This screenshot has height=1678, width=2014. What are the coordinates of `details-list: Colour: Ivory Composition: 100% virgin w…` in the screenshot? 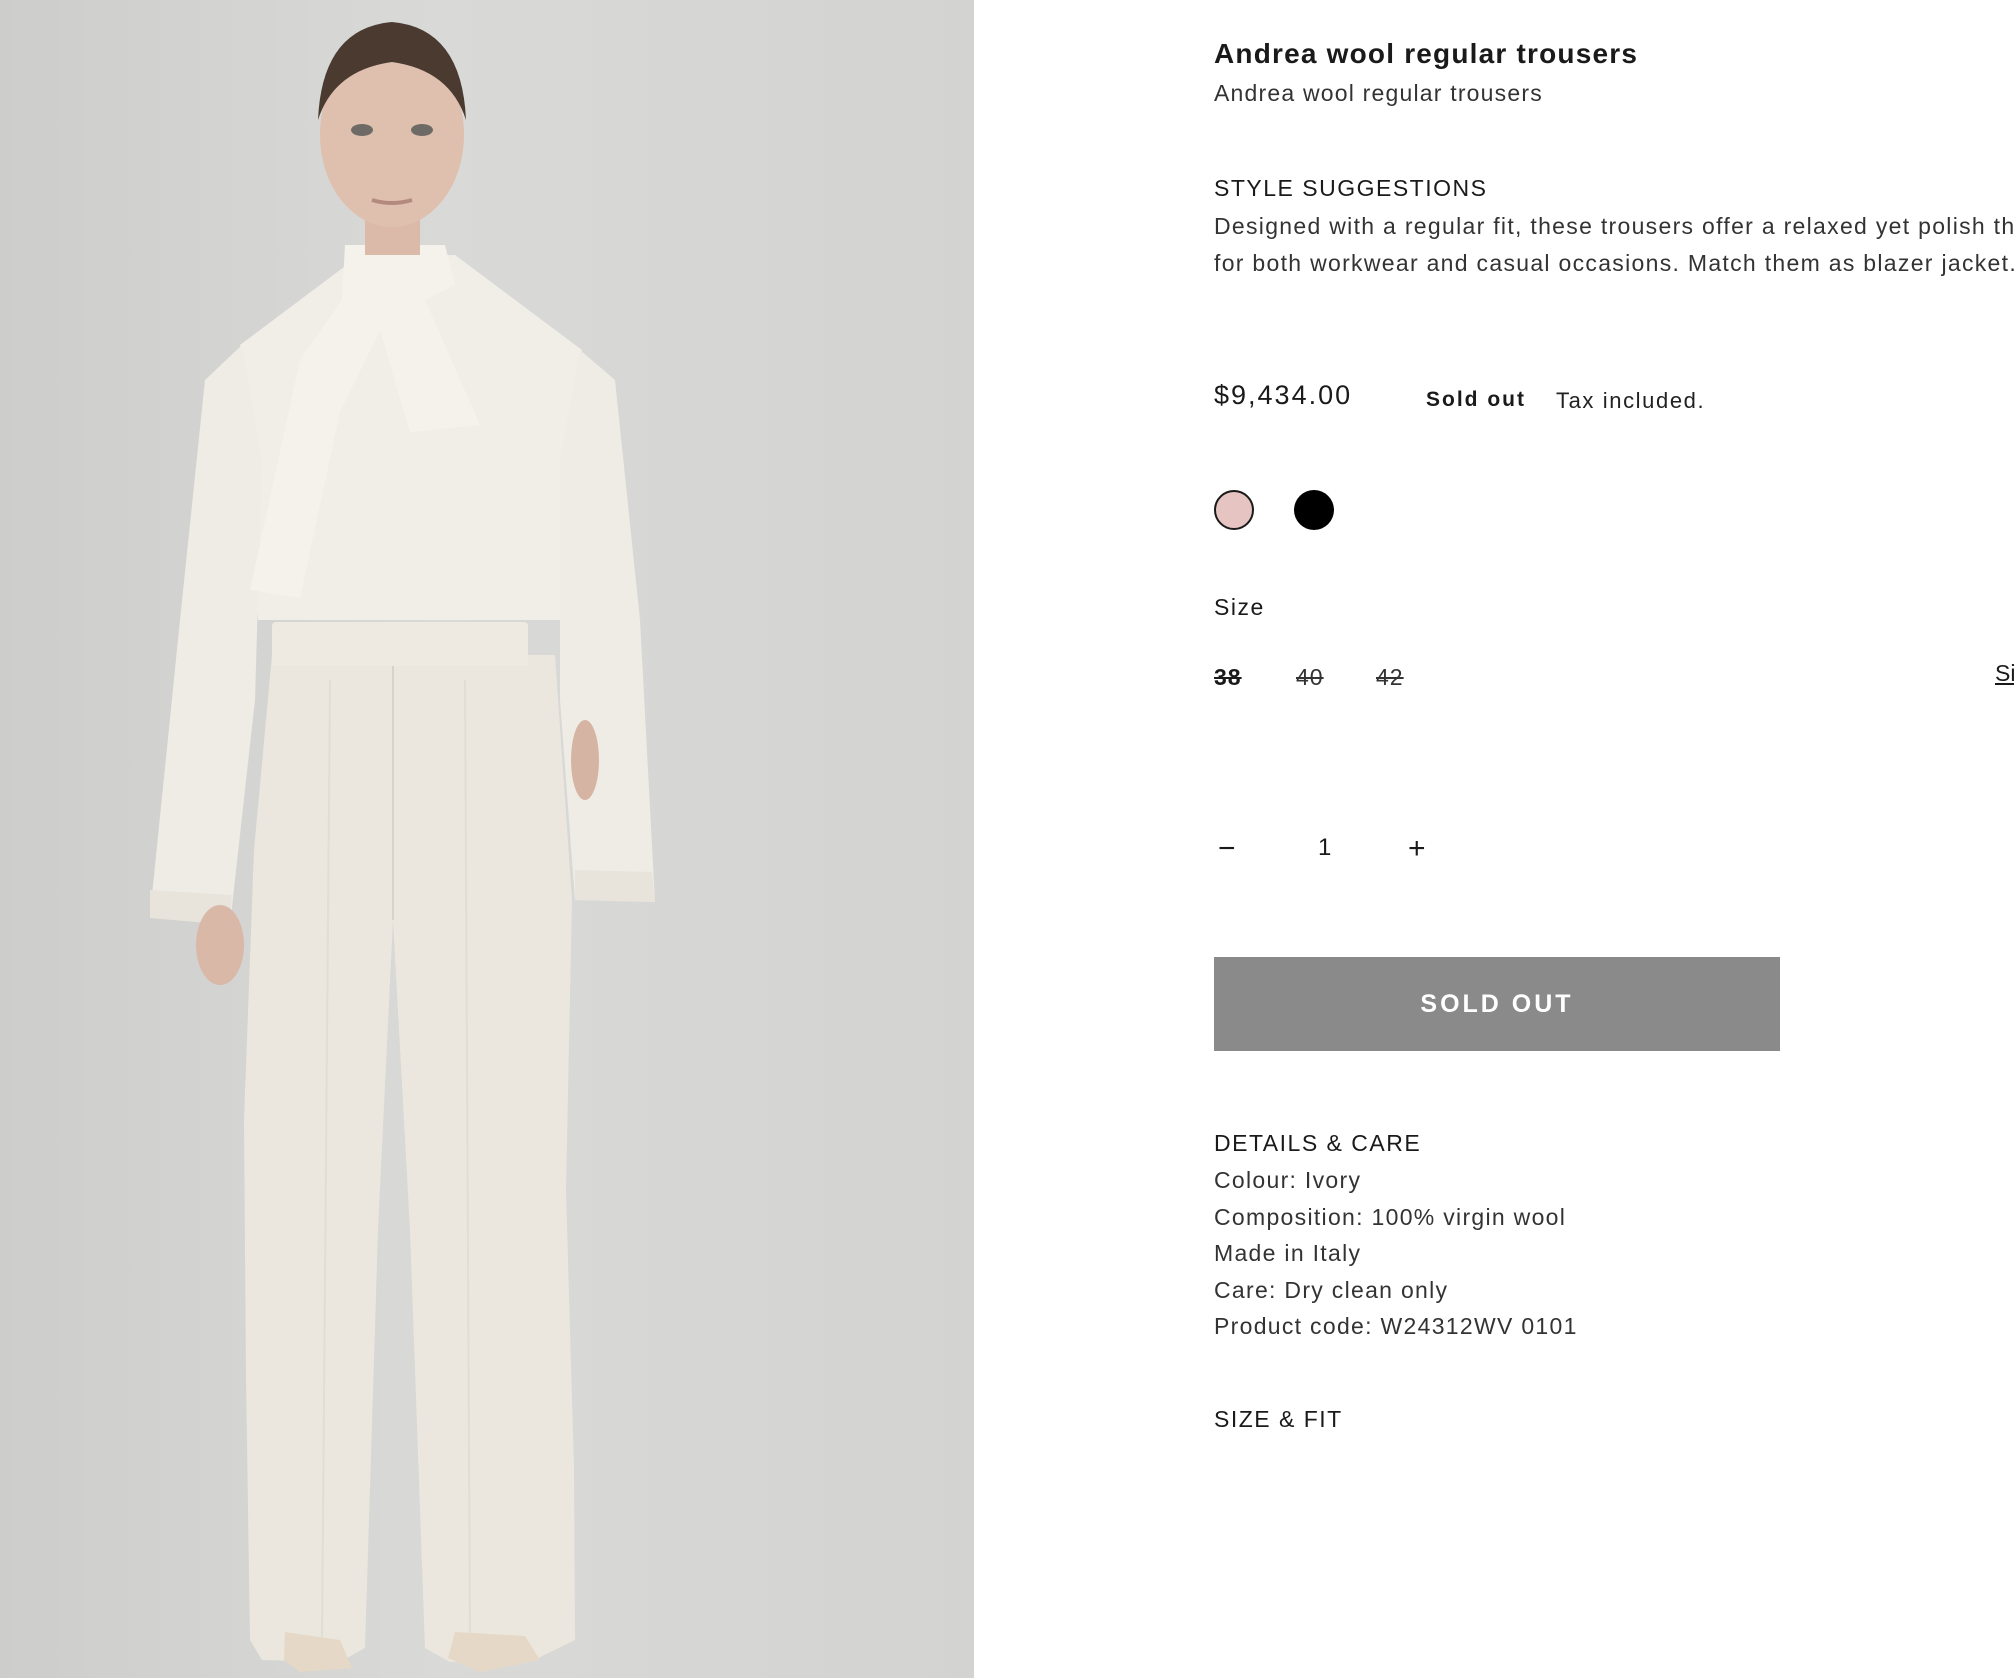 It's located at (1396, 1253).